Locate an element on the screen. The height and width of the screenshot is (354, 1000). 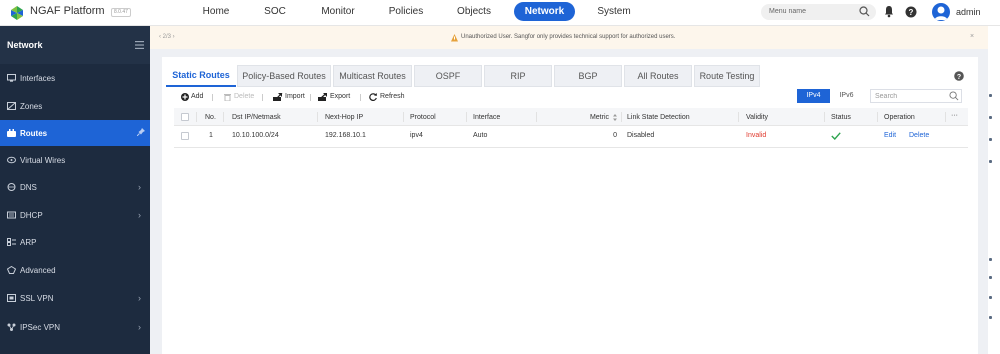
row-checkbox is located at coordinates (185, 136).